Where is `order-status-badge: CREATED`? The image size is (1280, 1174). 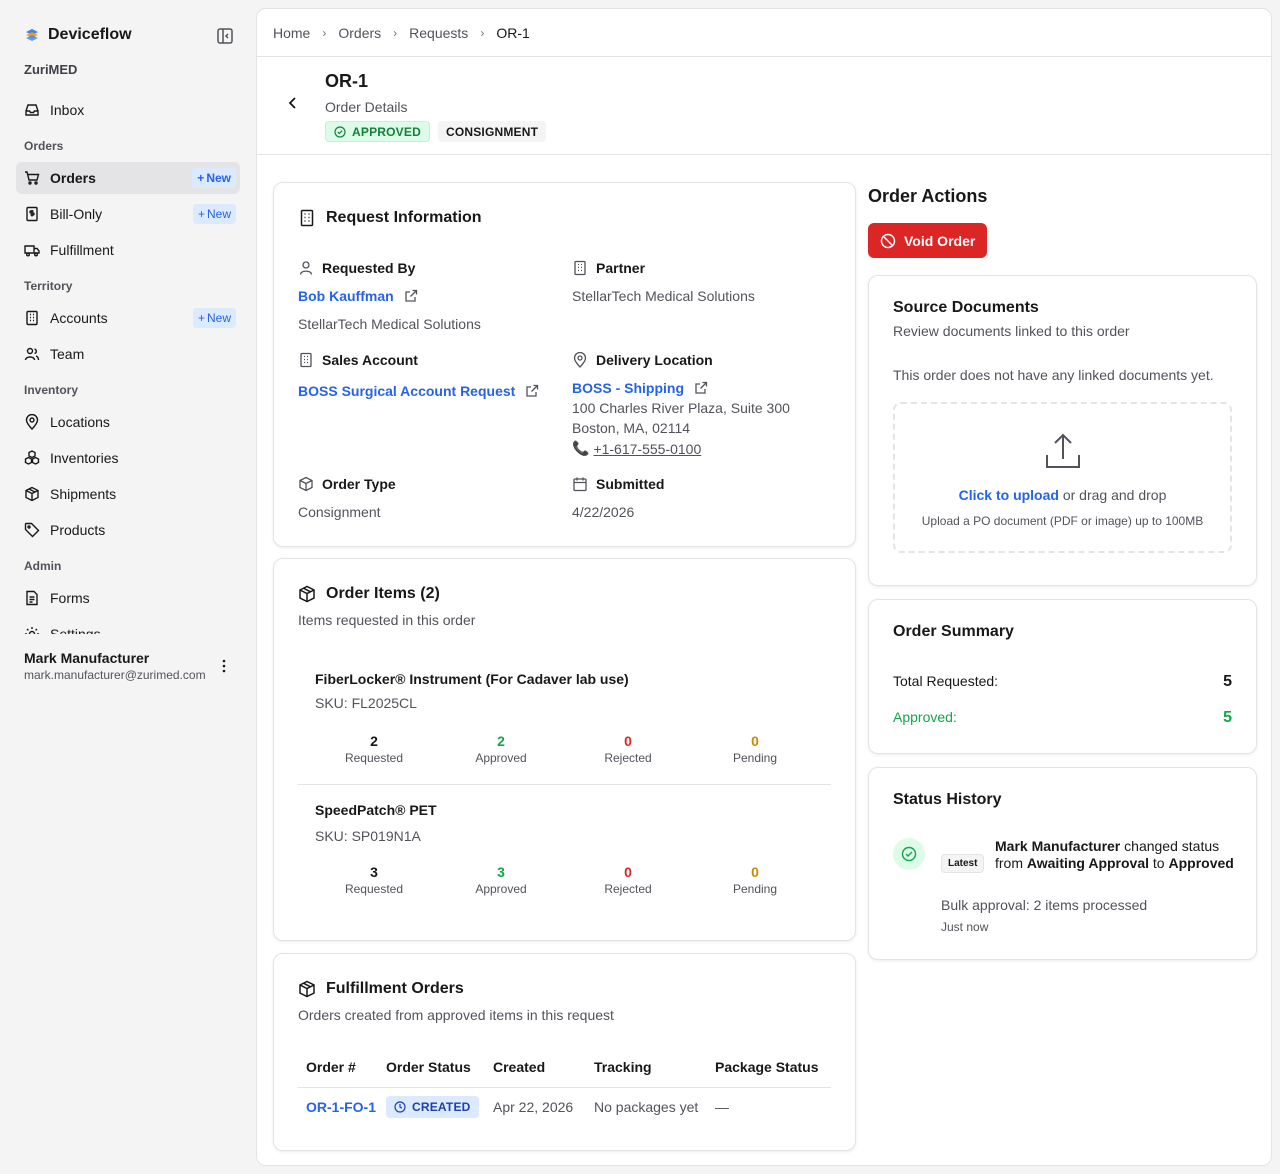 order-status-badge: CREATED is located at coordinates (432, 1107).